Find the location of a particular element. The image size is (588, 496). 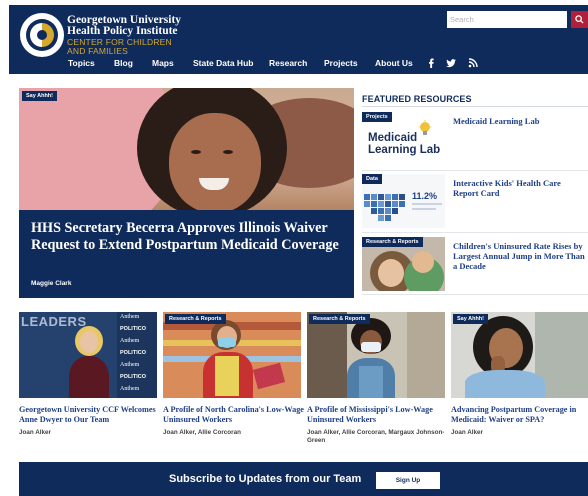

search-button is located at coordinates (579, 19).